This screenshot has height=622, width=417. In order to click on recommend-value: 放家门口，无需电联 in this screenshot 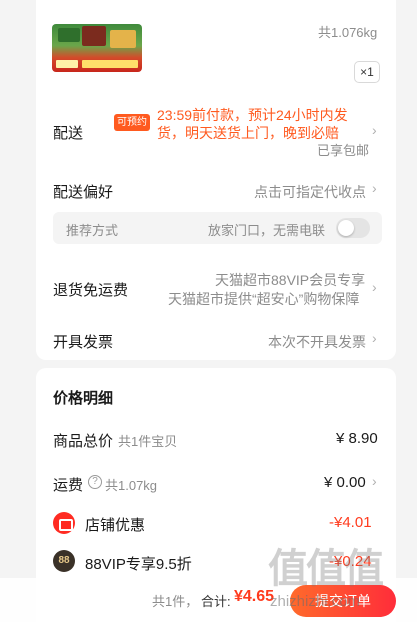, I will do `click(267, 230)`.